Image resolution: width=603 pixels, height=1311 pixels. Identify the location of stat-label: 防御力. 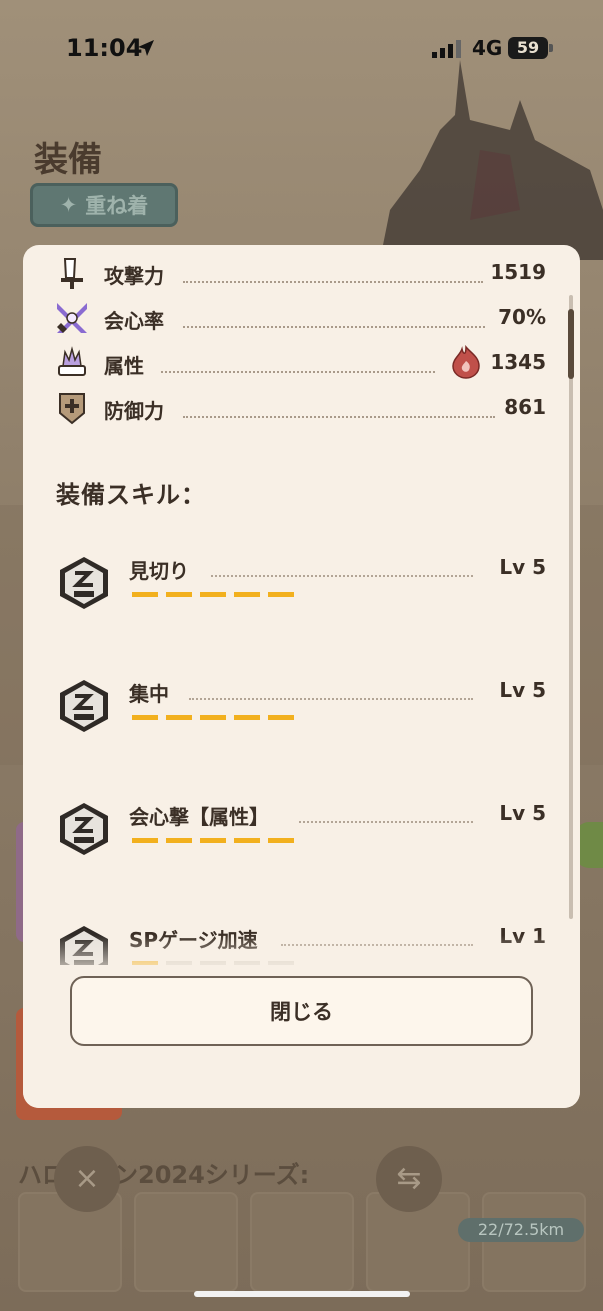
(134, 411).